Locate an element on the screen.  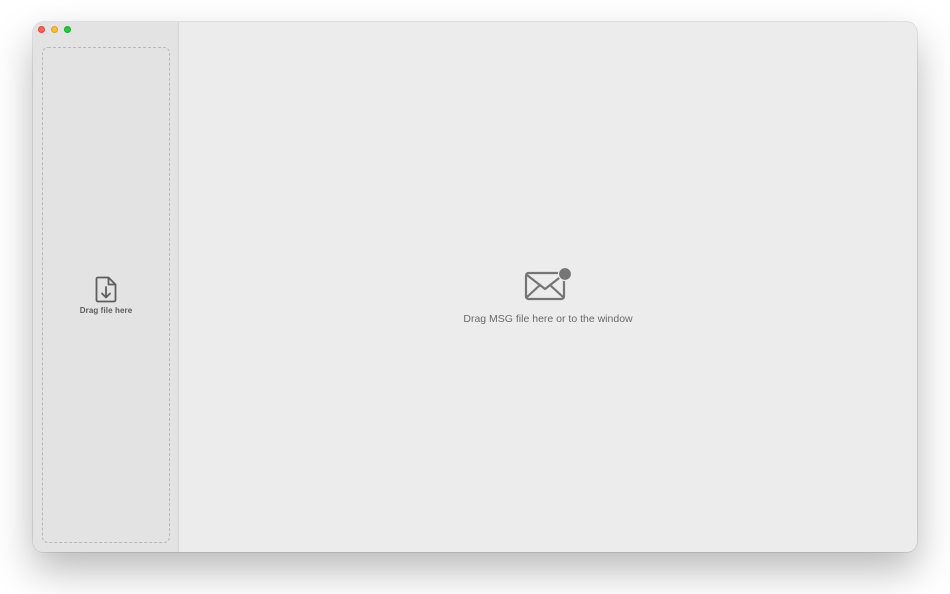
file-download-icon is located at coordinates (106, 289).